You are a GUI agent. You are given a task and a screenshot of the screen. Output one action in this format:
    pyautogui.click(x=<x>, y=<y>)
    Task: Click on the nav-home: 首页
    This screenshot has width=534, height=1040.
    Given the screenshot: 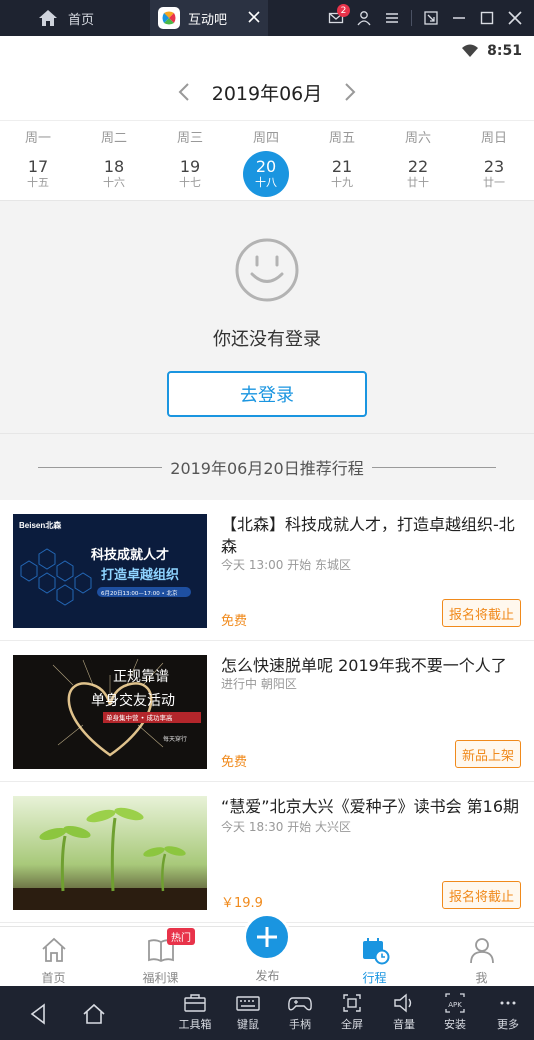 What is the action you would take?
    pyautogui.click(x=53, y=957)
    